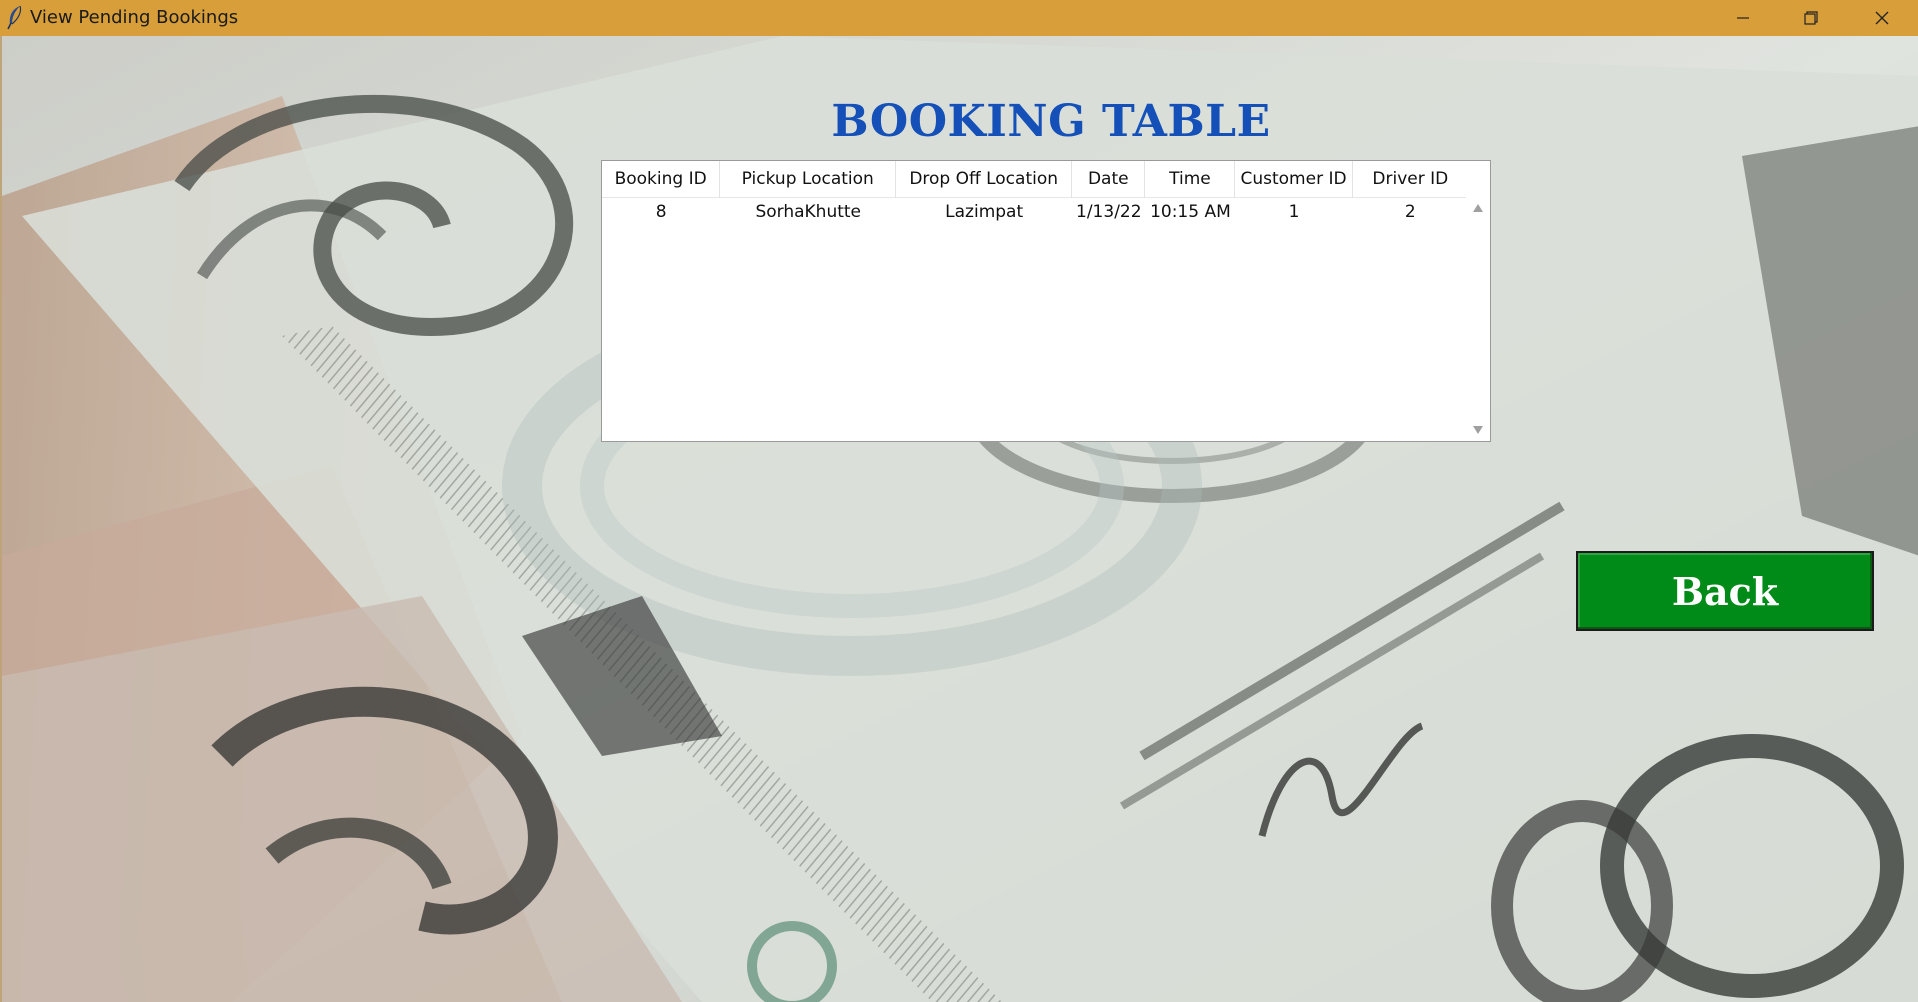 The image size is (1918, 1002). What do you see at coordinates (808, 212) in the screenshot?
I see `cell-pickup-location: SorhaKhutte` at bounding box center [808, 212].